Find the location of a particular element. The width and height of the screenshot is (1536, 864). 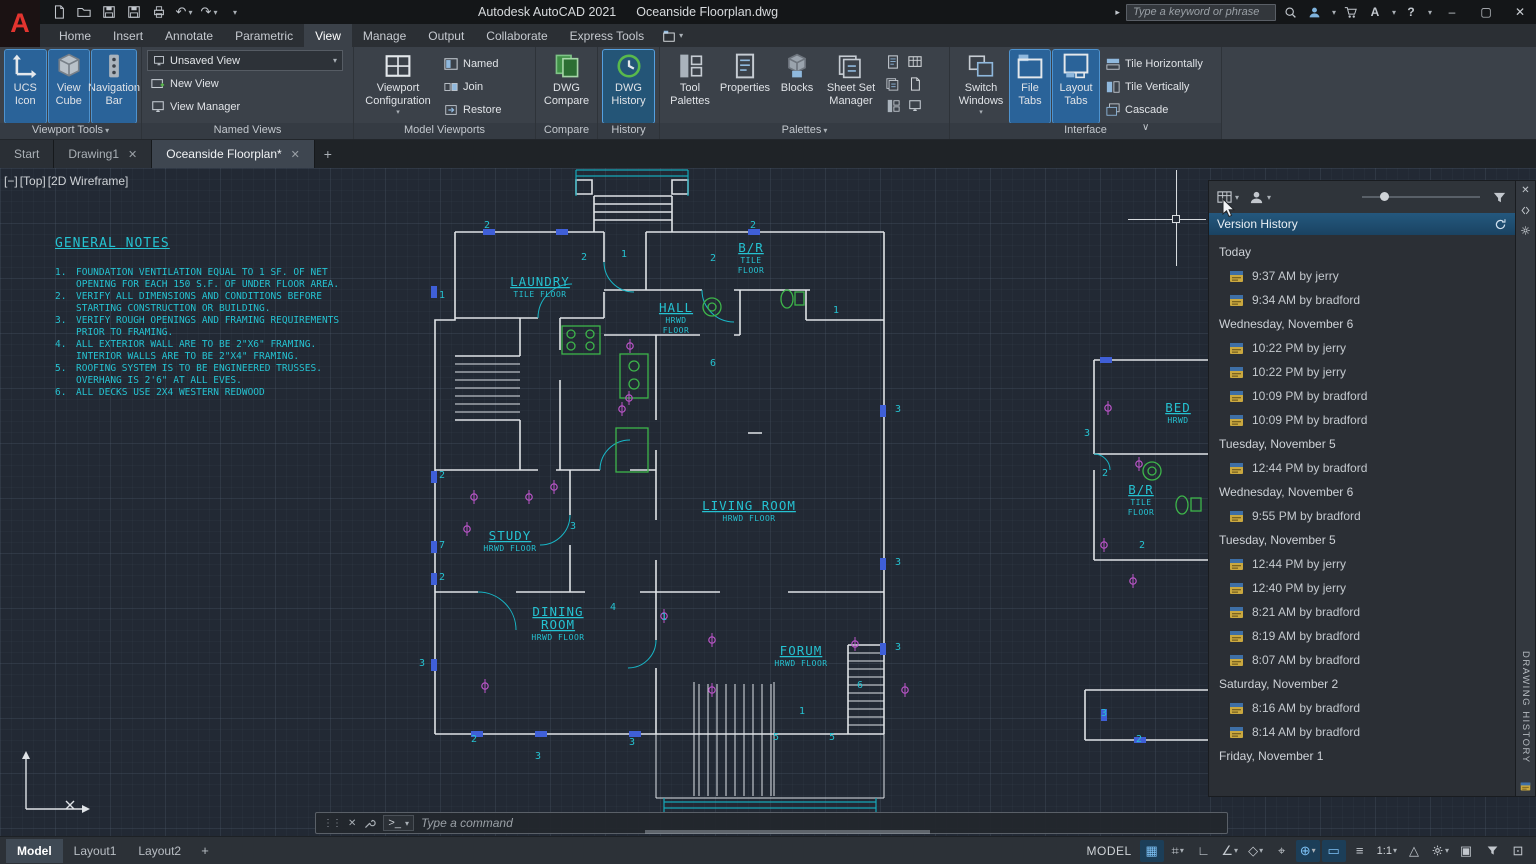

tool-palettes-button: Tool Palettes is located at coordinates (690, 86).